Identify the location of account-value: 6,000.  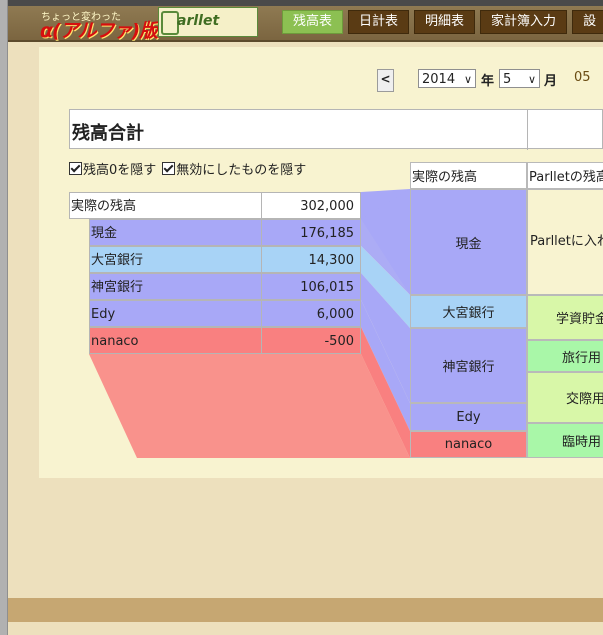
(311, 313).